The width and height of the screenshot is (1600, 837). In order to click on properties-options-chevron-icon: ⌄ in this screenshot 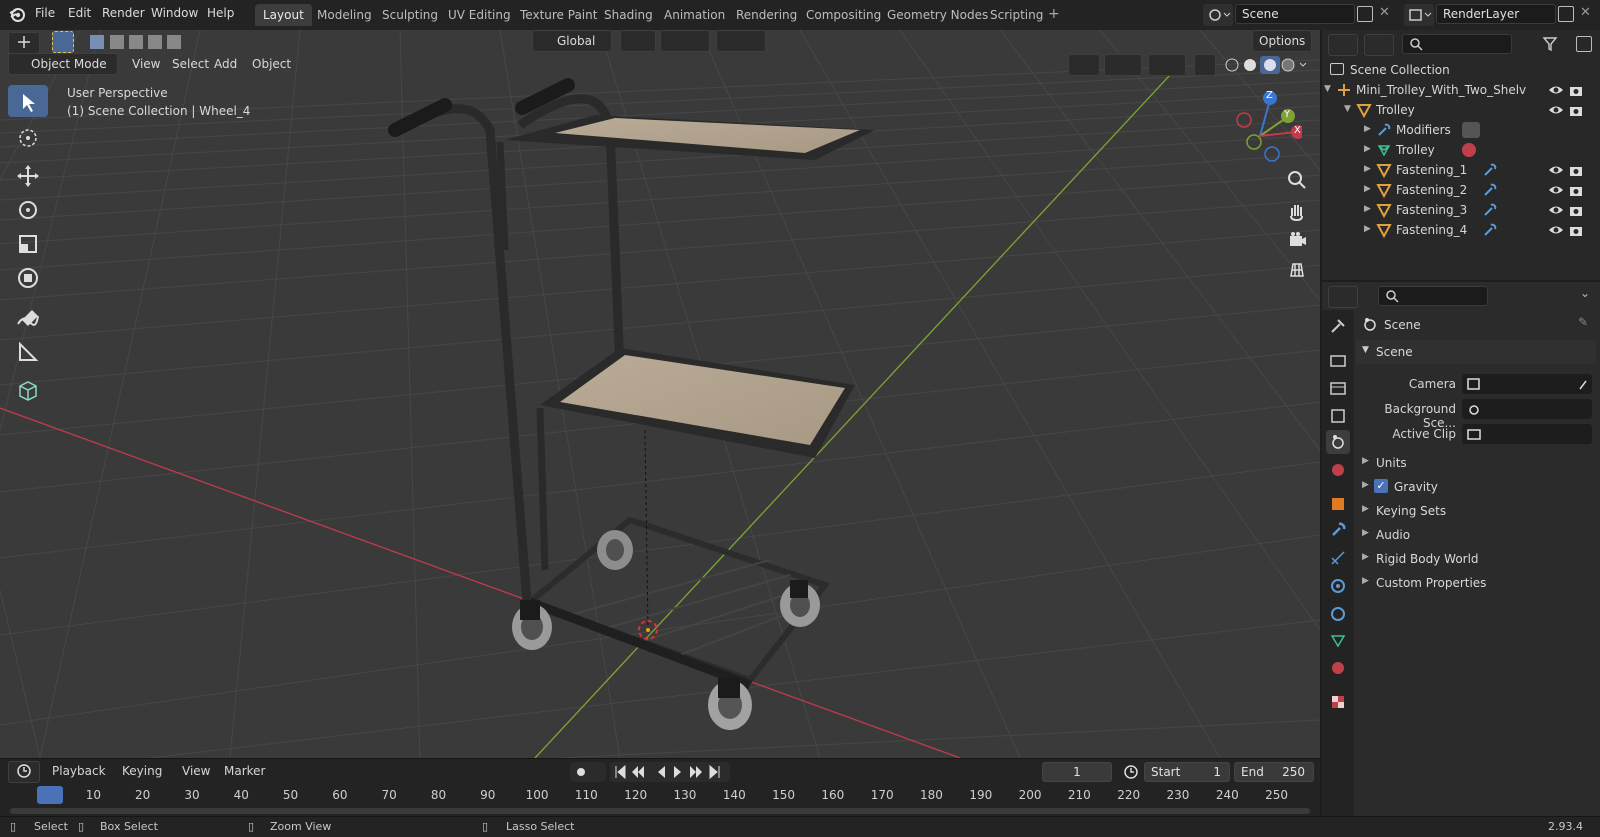, I will do `click(1585, 293)`.